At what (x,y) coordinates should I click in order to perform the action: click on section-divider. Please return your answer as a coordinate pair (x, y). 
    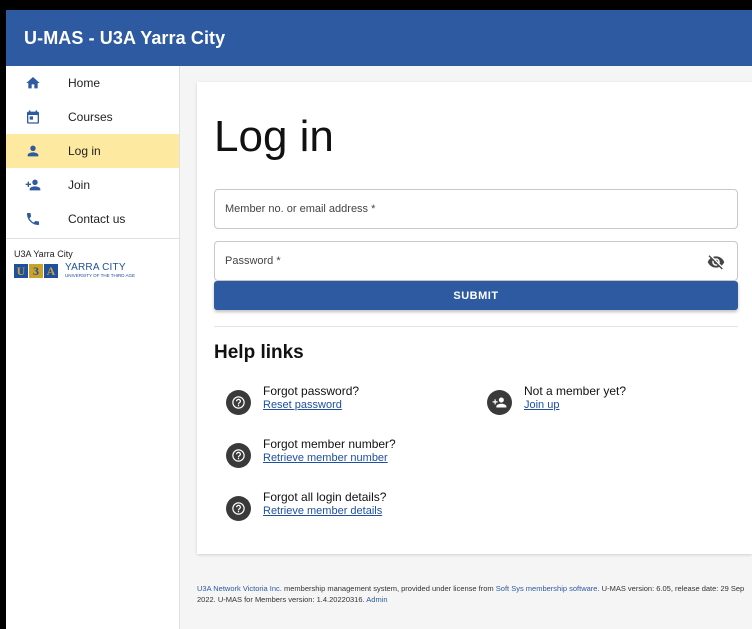
    Looking at the image, I should click on (476, 326).